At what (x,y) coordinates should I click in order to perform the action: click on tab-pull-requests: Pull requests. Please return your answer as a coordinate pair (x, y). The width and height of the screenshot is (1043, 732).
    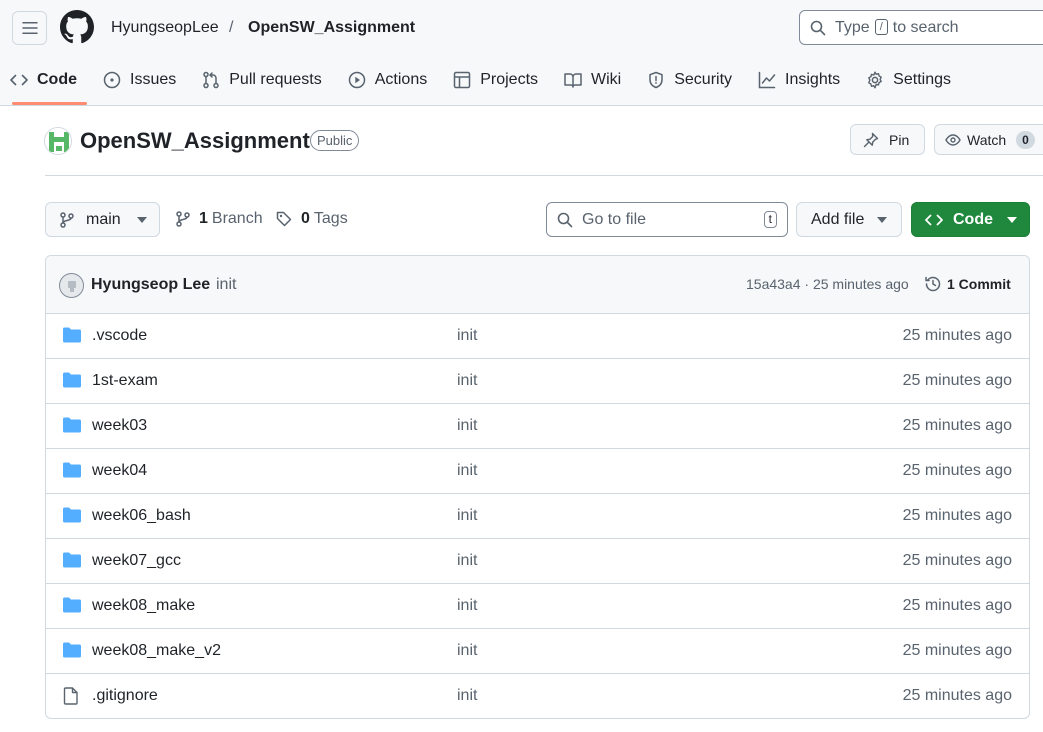
    Looking at the image, I should click on (262, 80).